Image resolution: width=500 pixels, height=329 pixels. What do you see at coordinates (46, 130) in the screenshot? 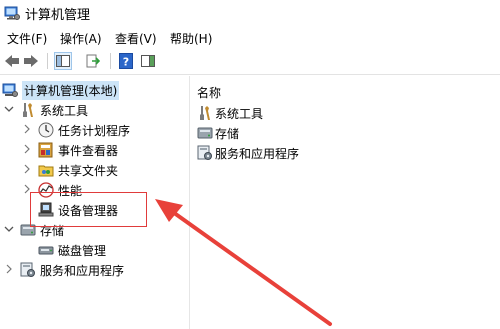
I see `clock-icon` at bounding box center [46, 130].